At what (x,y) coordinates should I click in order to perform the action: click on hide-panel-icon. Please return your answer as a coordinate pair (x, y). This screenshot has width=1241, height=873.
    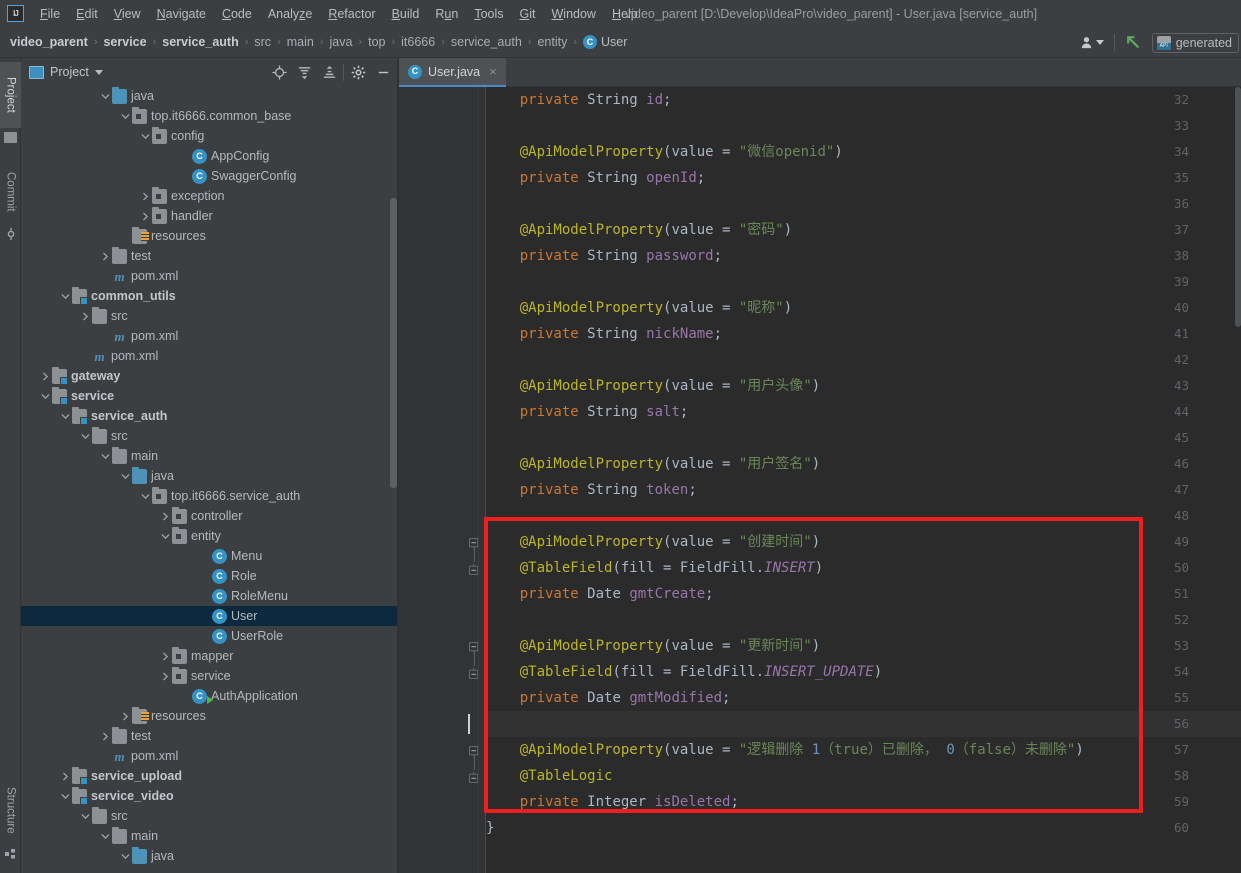
    Looking at the image, I should click on (383, 72).